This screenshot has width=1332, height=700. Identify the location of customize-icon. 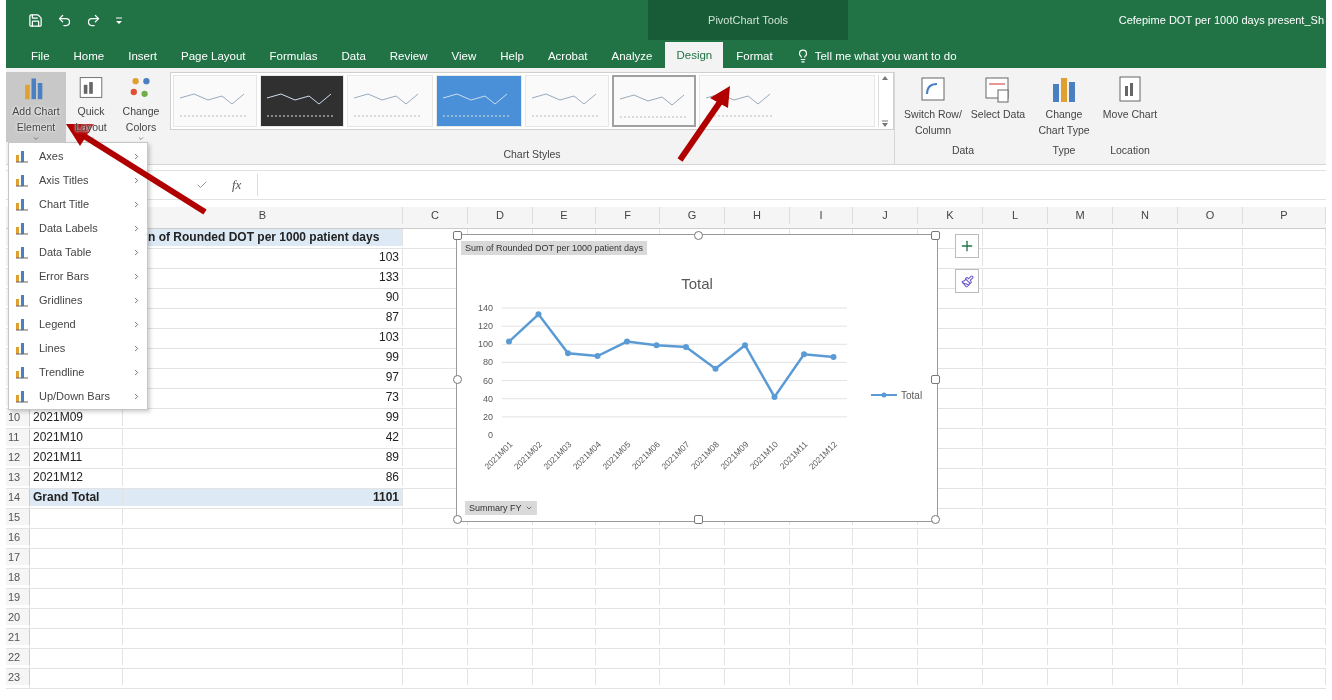
(119, 20).